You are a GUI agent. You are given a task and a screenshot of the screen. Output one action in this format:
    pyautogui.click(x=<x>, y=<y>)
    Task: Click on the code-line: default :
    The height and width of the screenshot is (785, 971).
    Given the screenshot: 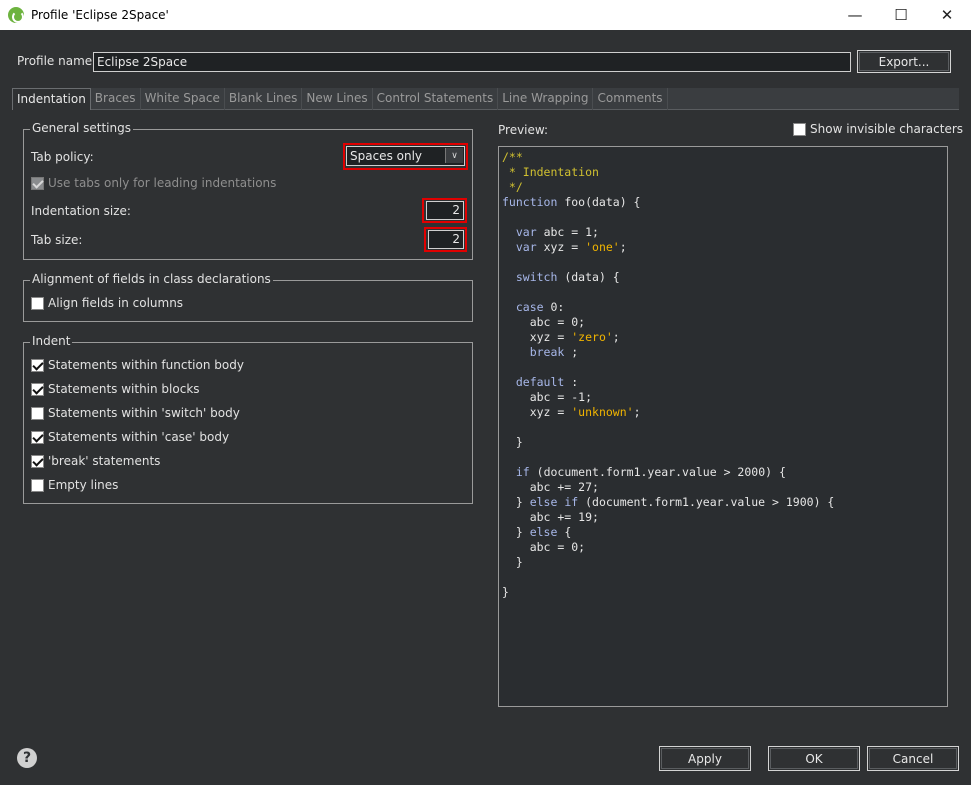 What is the action you would take?
    pyautogui.click(x=723, y=382)
    